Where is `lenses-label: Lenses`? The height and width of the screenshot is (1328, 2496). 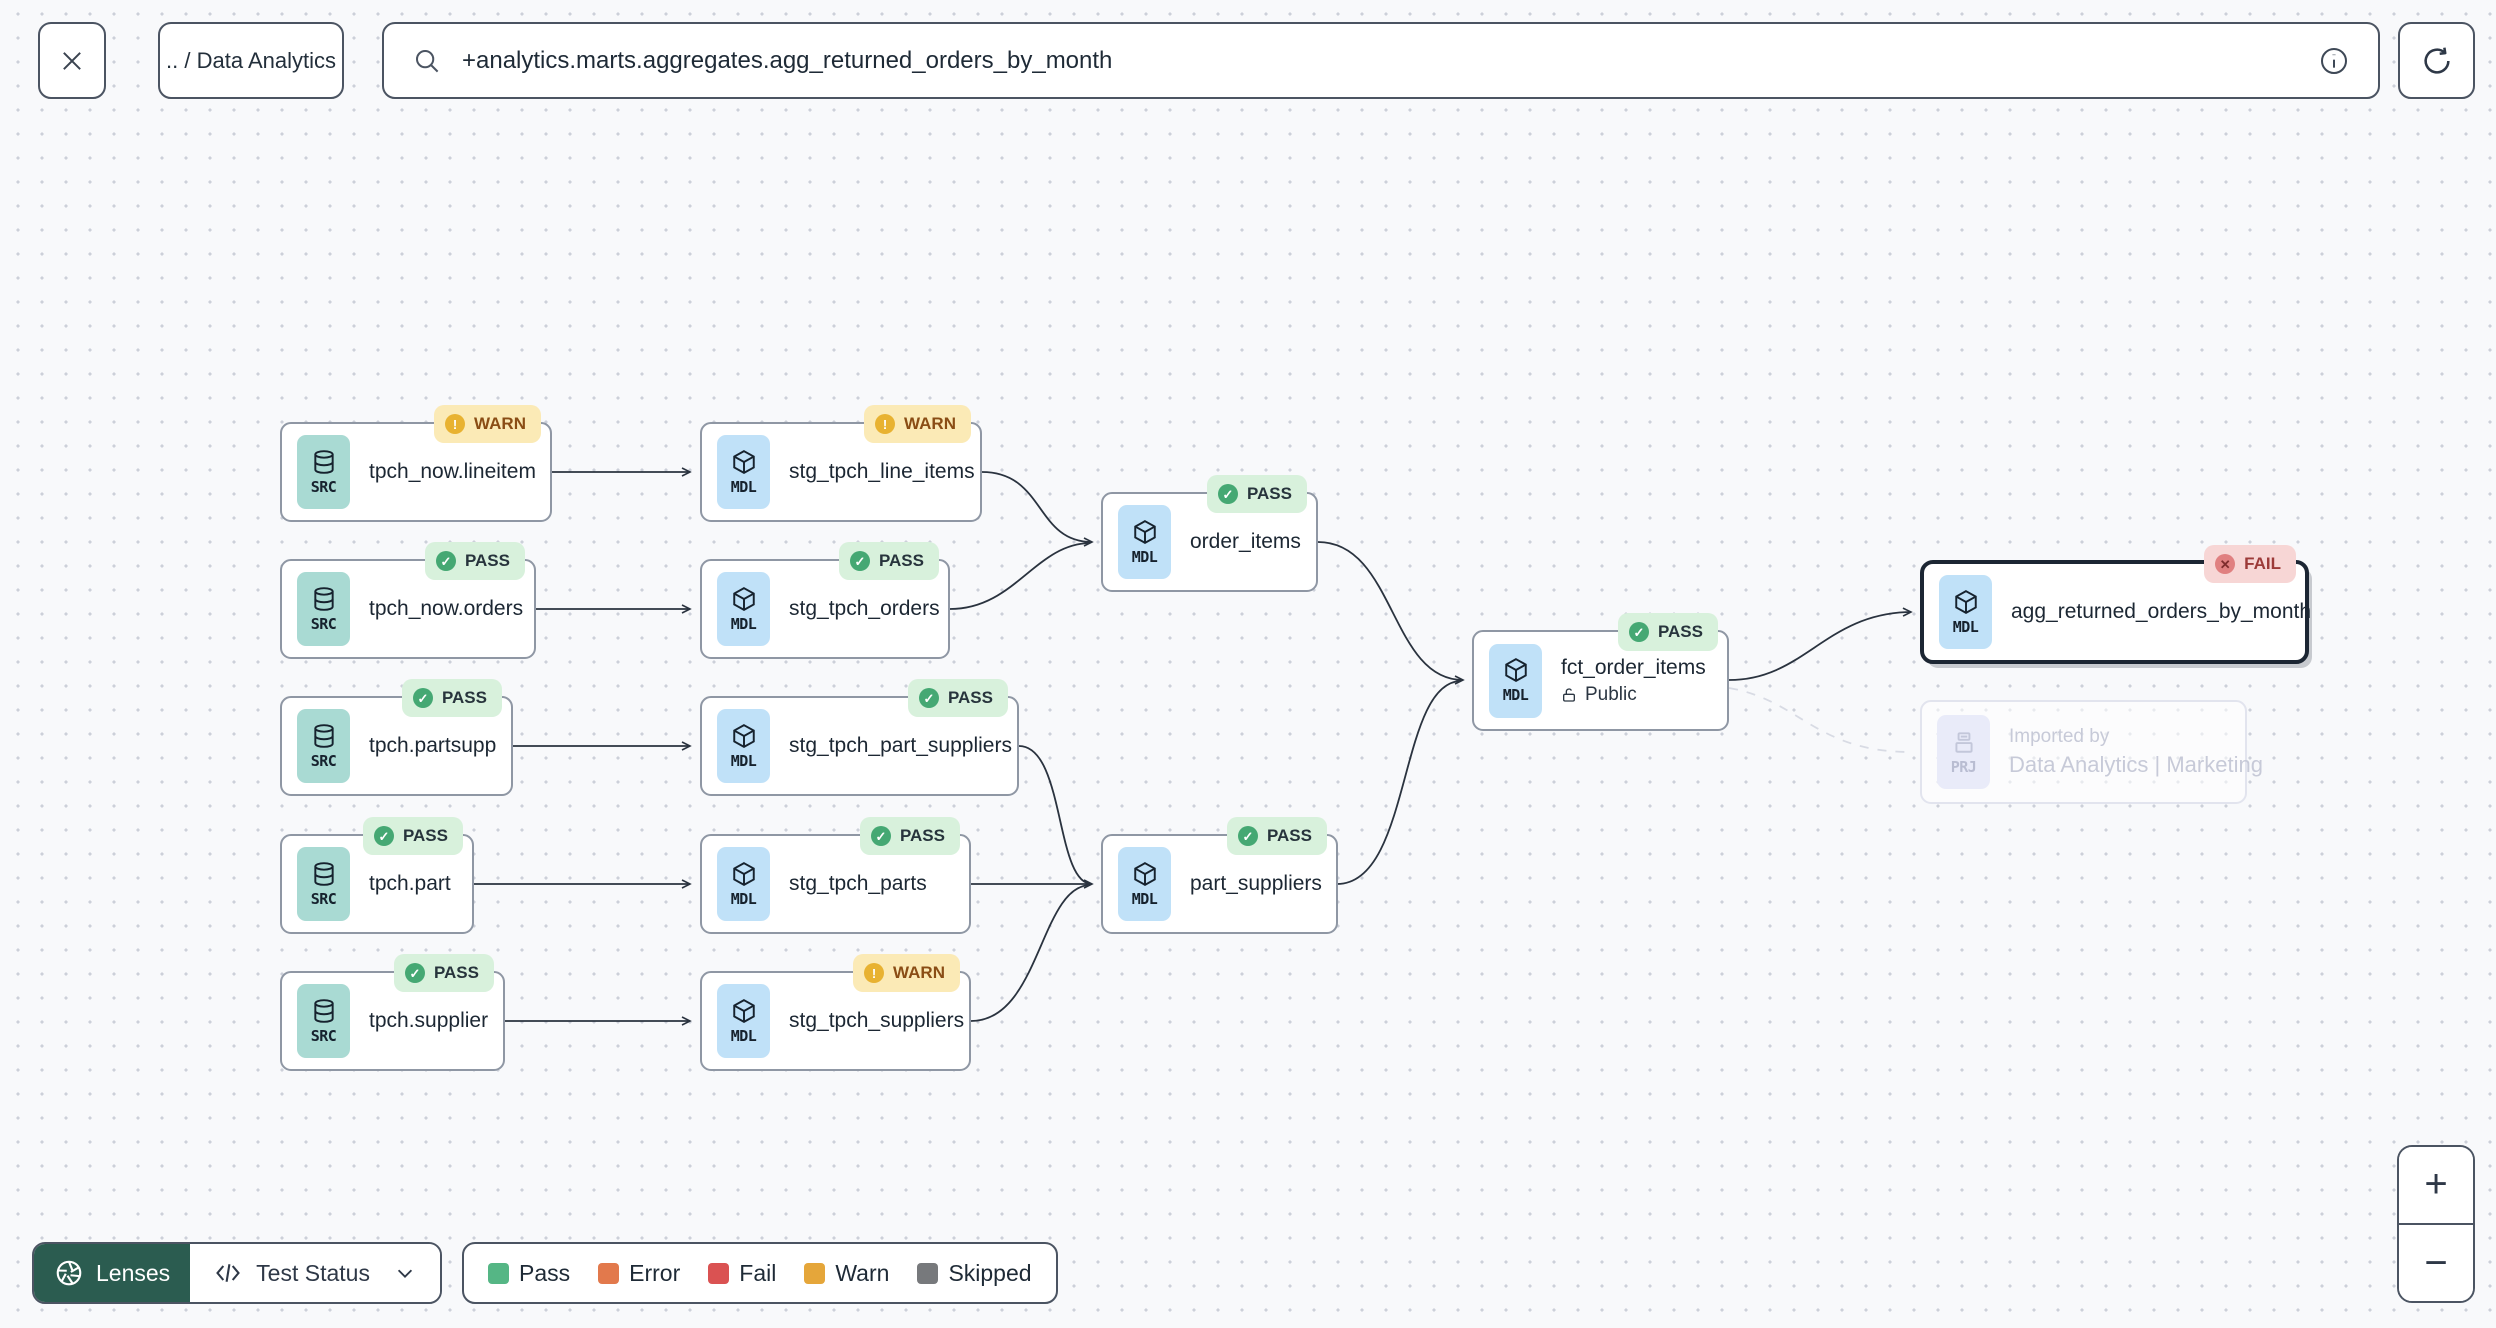
lenses-label: Lenses is located at coordinates (133, 1272).